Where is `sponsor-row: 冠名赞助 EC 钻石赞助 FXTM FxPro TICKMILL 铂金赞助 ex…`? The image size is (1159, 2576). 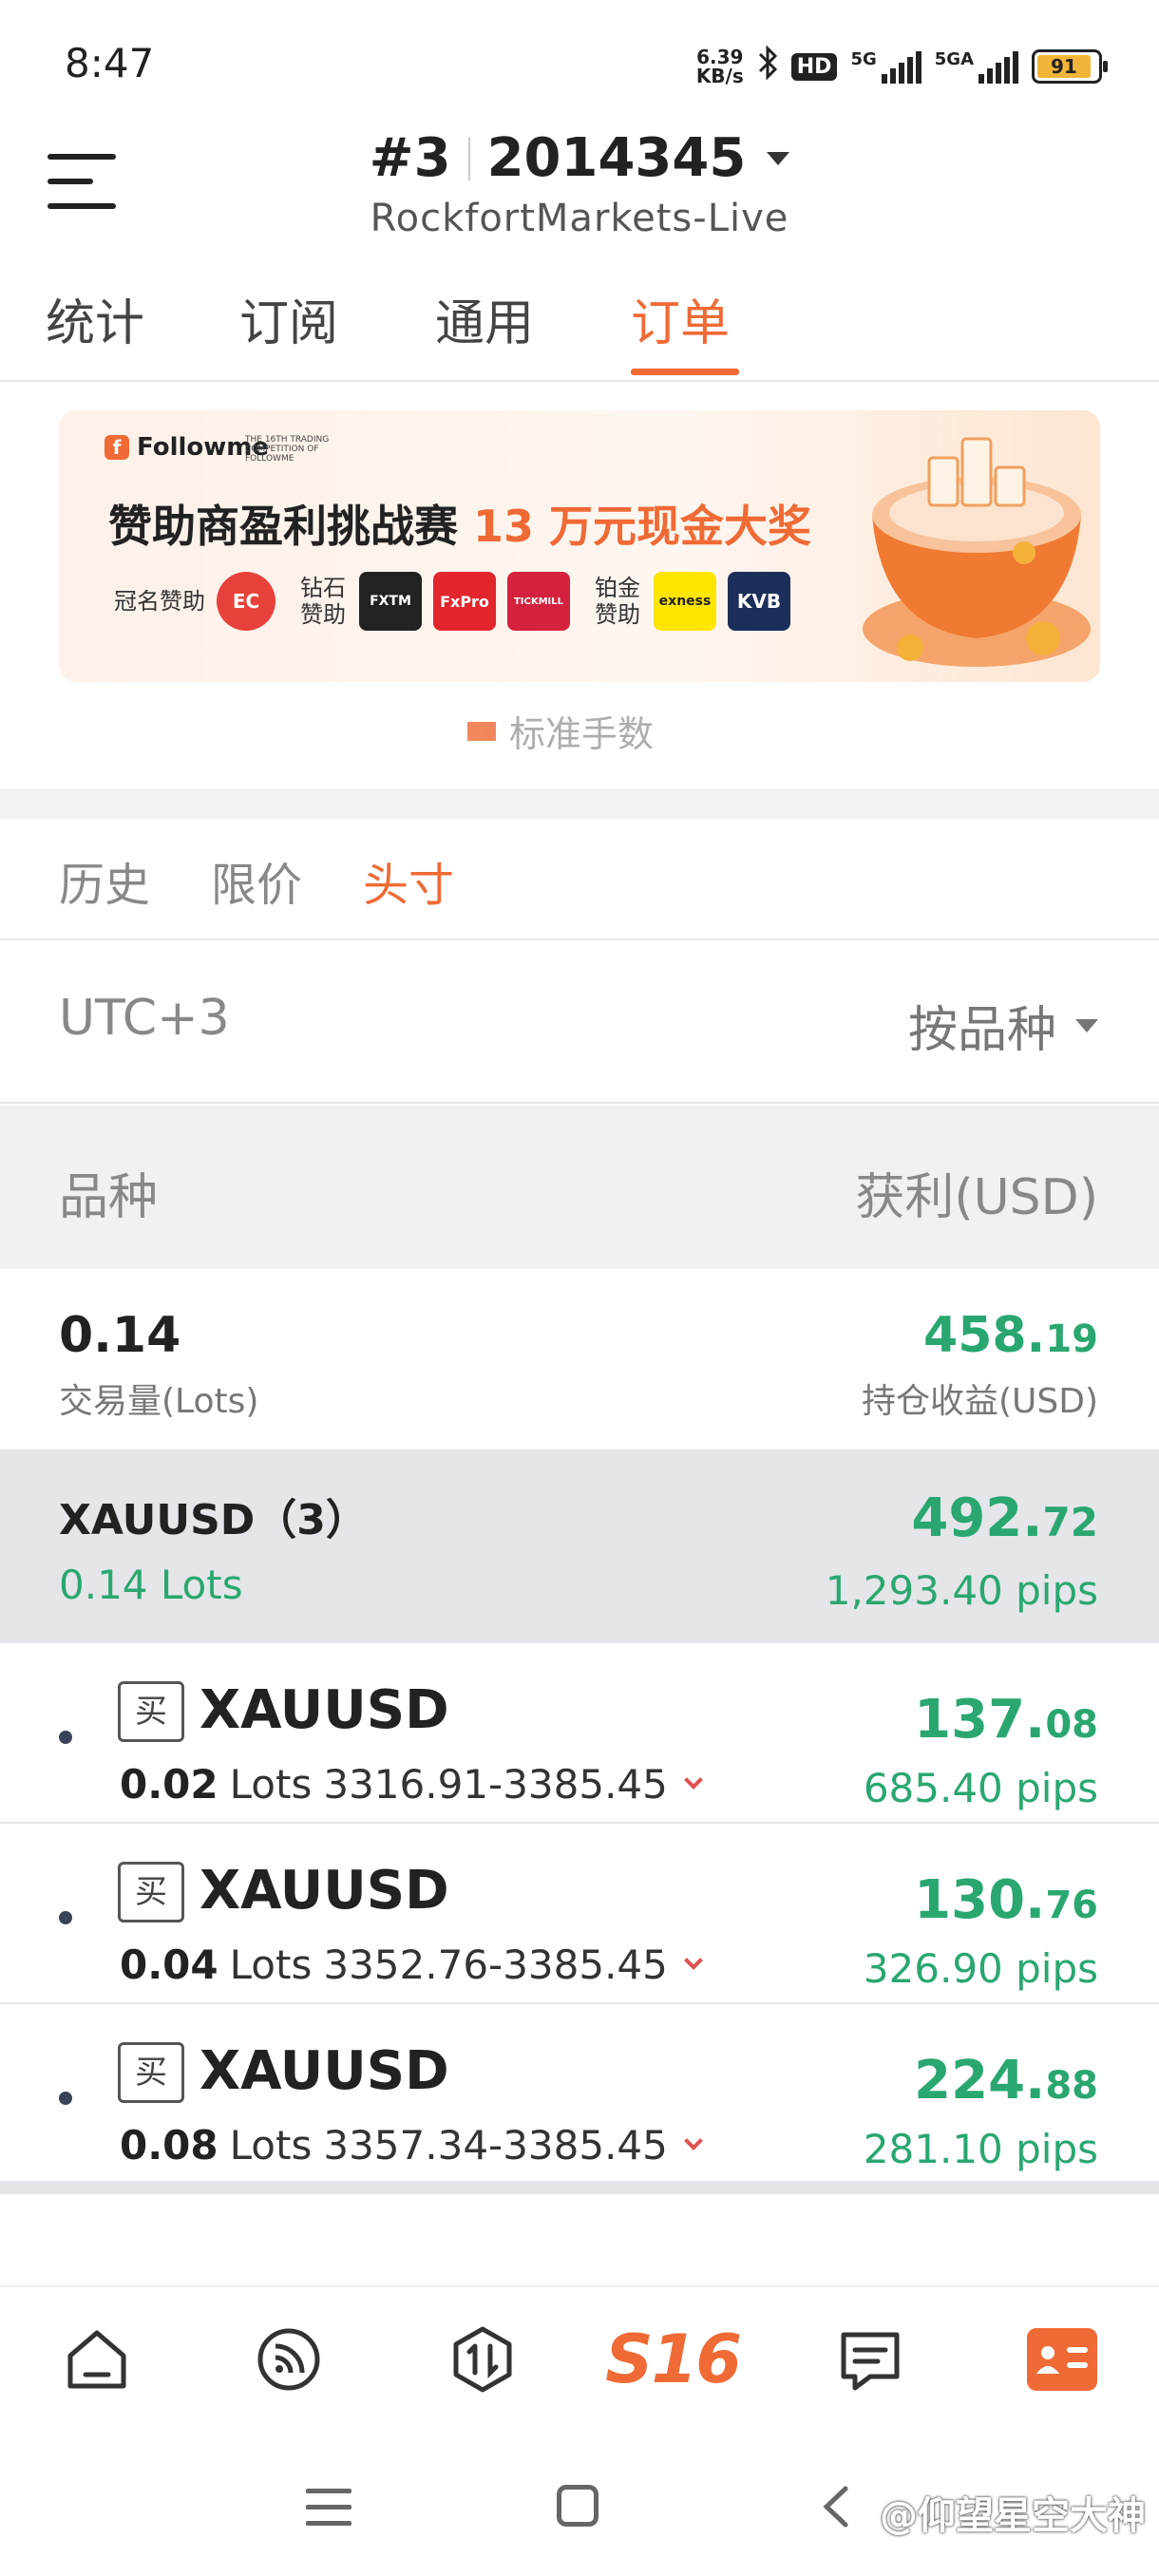 sponsor-row: 冠名赞助 EC 钻石赞助 FXTM FxPro TICKMILL 铂金赞助 ex… is located at coordinates (452, 601).